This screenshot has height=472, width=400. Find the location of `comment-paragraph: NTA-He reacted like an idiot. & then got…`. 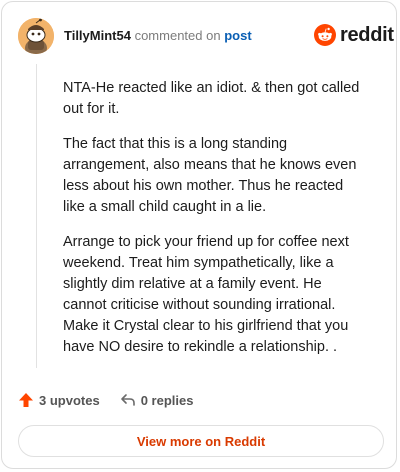

comment-paragraph: NTA-He reacted like an idiot. & then got… is located at coordinates (211, 98).